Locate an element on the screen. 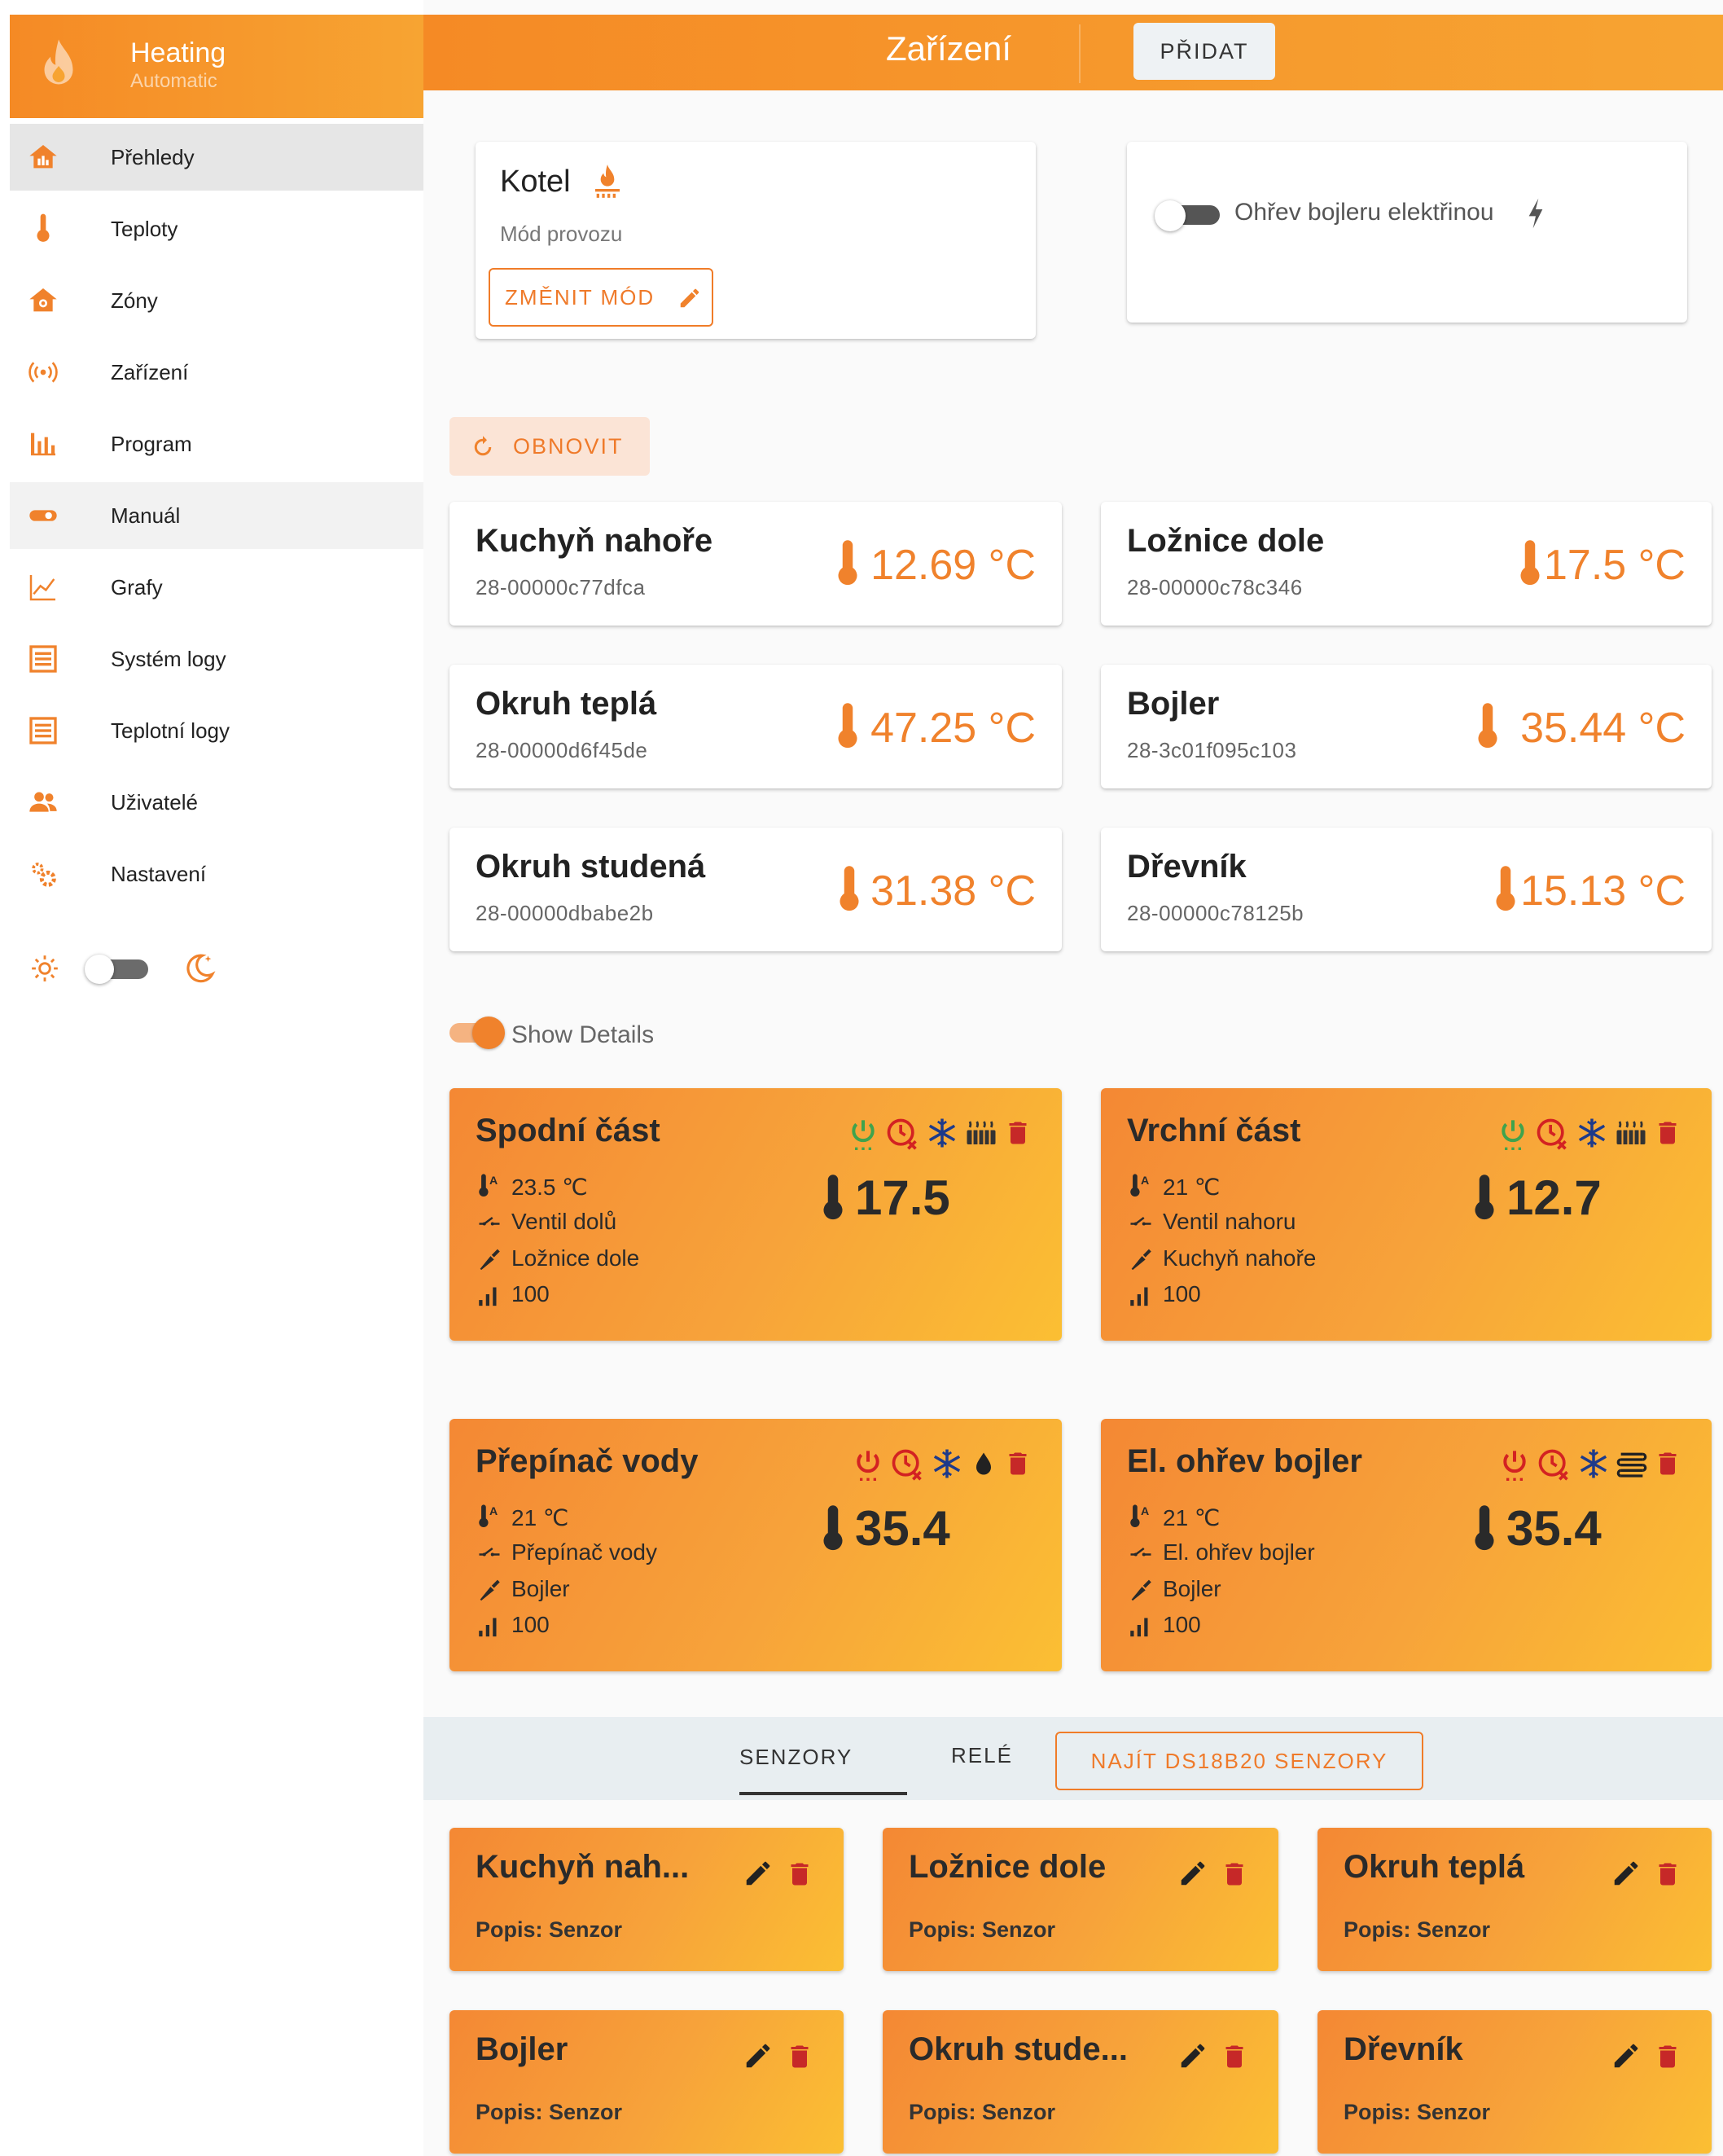 The height and width of the screenshot is (2156, 1723). sensor-name: Okruh teplá is located at coordinates (566, 704).